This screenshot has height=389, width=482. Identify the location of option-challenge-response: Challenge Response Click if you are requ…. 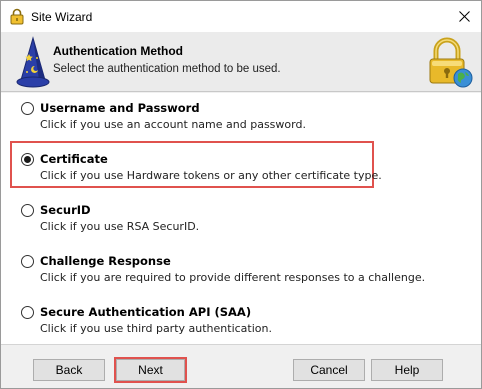
(241, 272).